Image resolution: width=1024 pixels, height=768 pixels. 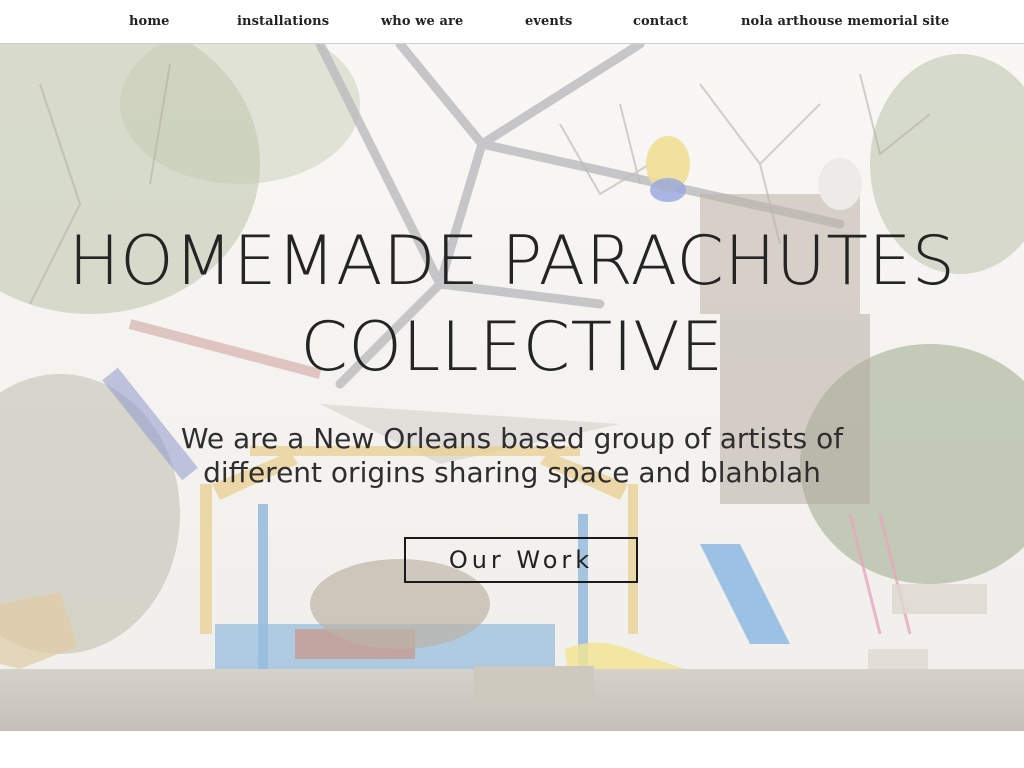 I want to click on page-bottom-band, so click(x=512, y=749).